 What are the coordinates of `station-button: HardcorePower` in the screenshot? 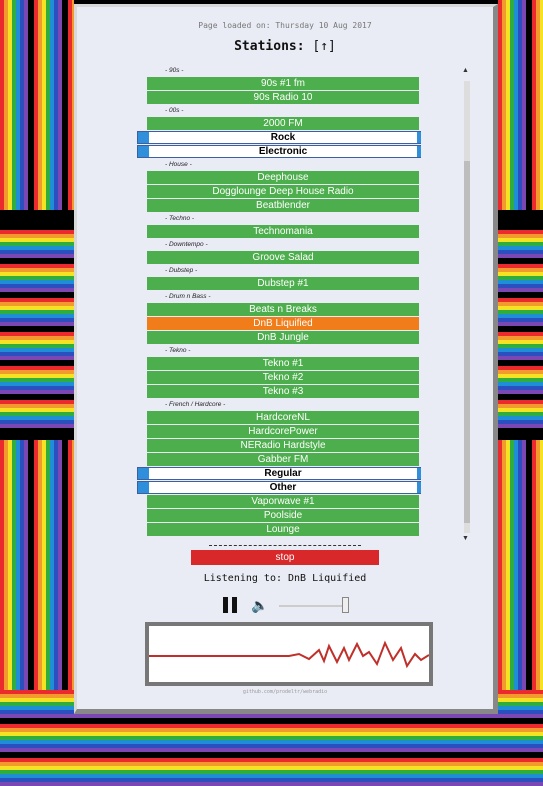 It's located at (283, 431).